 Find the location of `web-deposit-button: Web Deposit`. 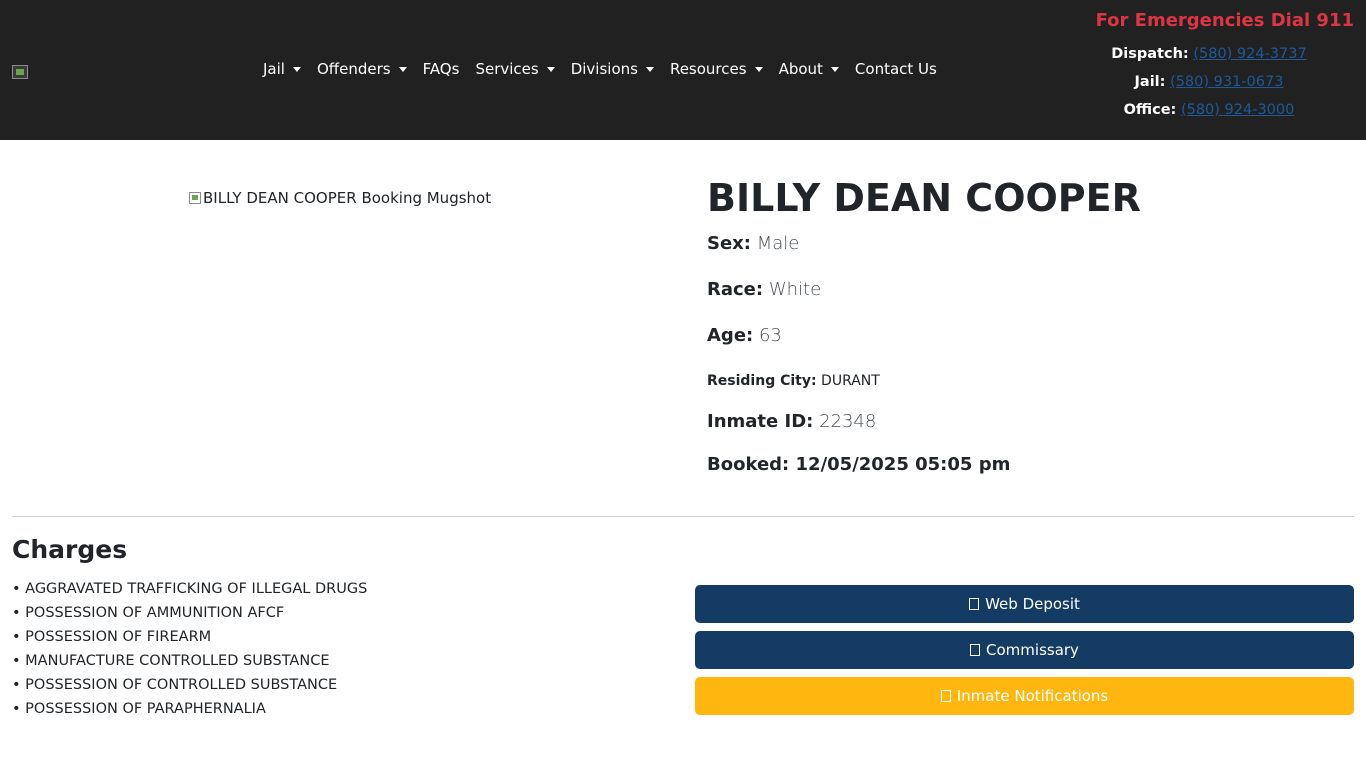

web-deposit-button: Web Deposit is located at coordinates (1024, 604).